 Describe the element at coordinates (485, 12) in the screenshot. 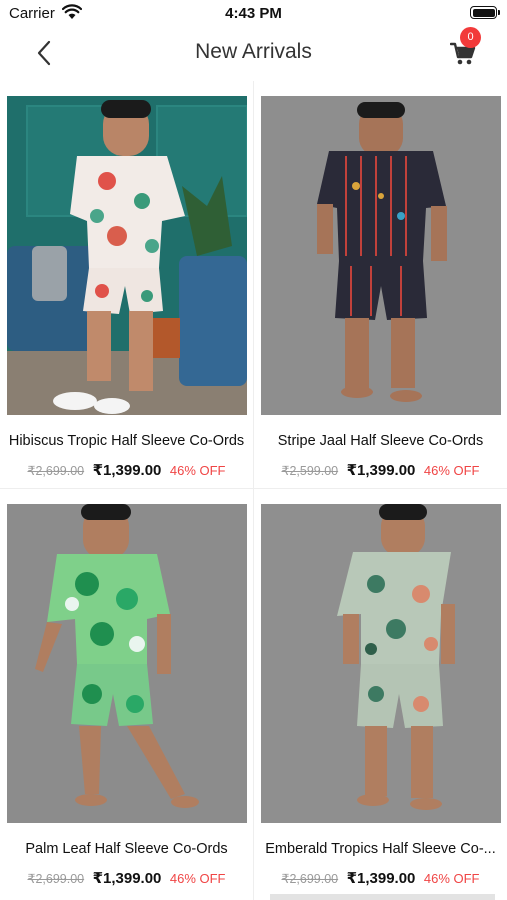

I see `battery-icon` at that location.